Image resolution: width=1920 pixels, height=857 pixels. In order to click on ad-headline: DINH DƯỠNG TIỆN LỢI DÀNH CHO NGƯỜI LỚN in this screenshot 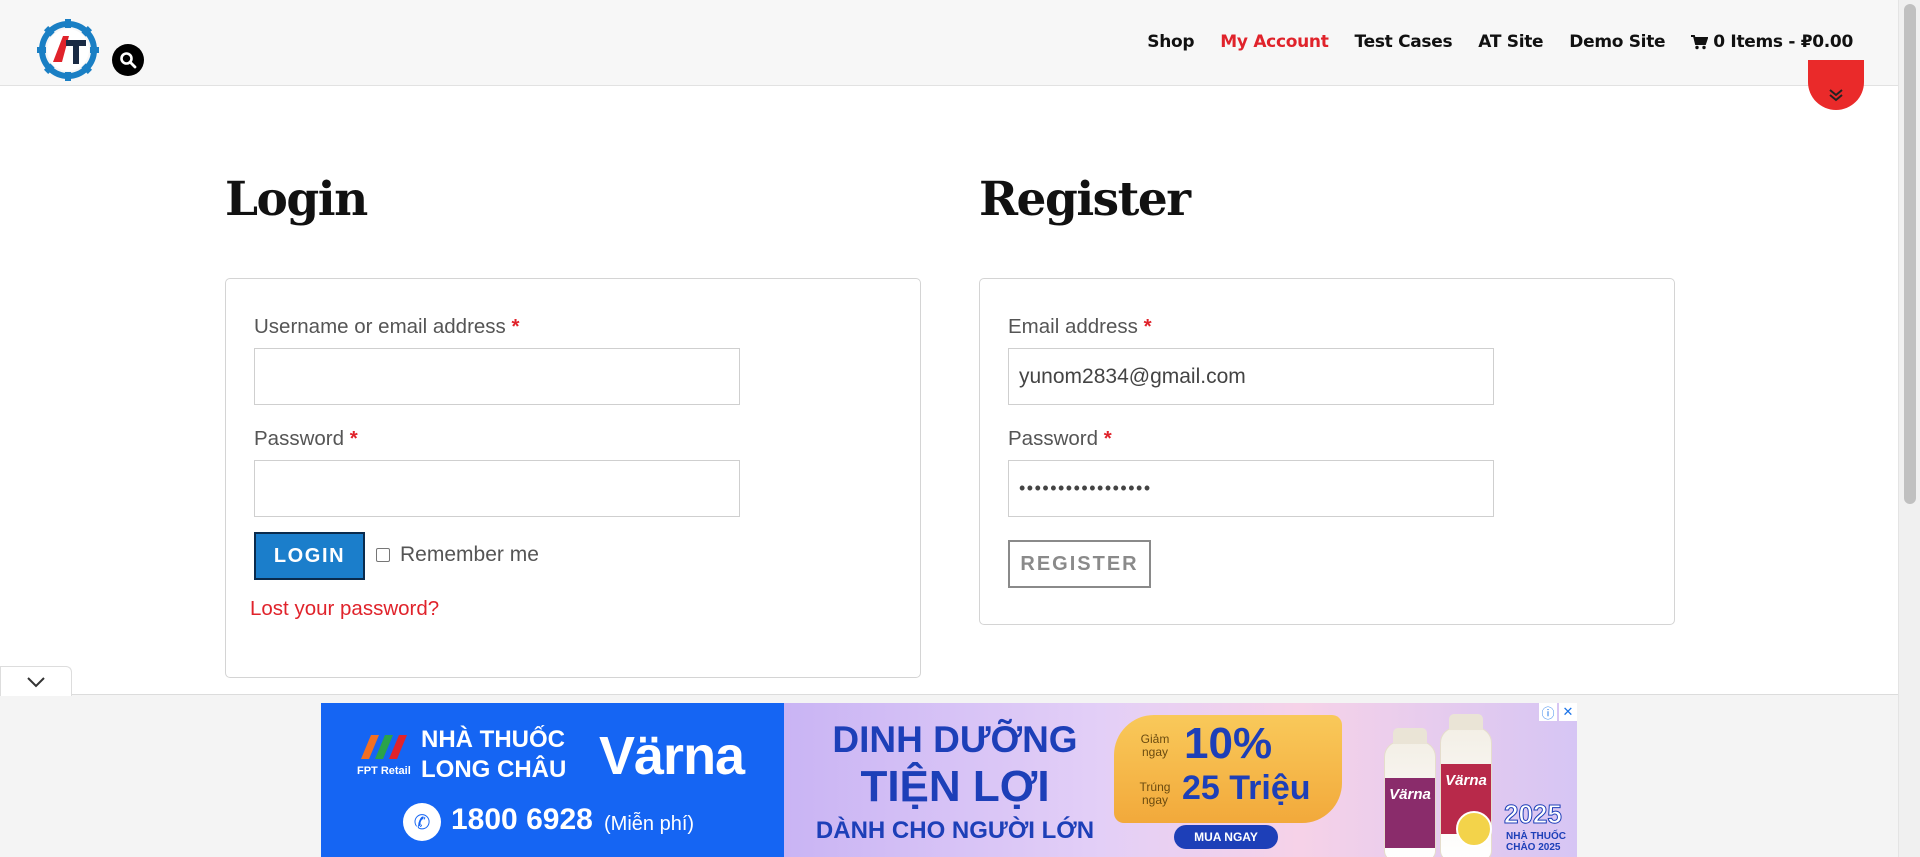, I will do `click(955, 781)`.